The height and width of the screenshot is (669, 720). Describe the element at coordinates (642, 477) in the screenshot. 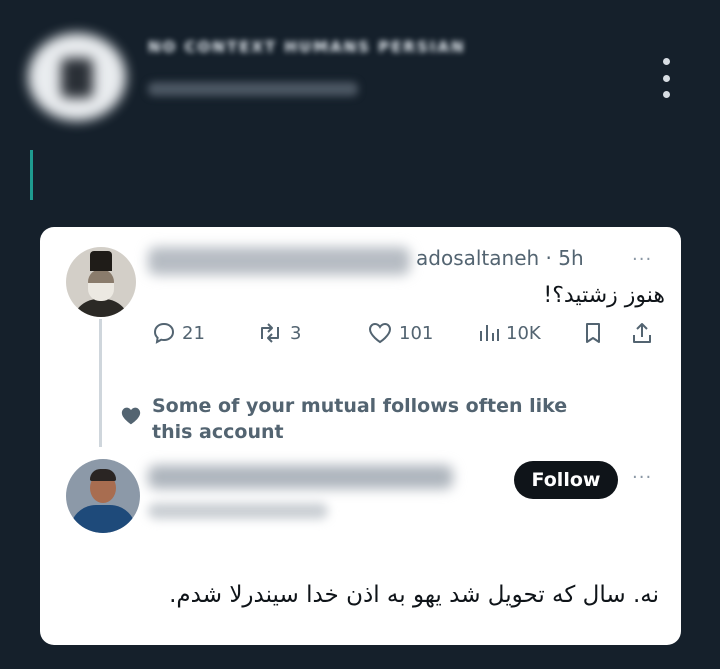

I see `reply-more-icon: ···` at that location.